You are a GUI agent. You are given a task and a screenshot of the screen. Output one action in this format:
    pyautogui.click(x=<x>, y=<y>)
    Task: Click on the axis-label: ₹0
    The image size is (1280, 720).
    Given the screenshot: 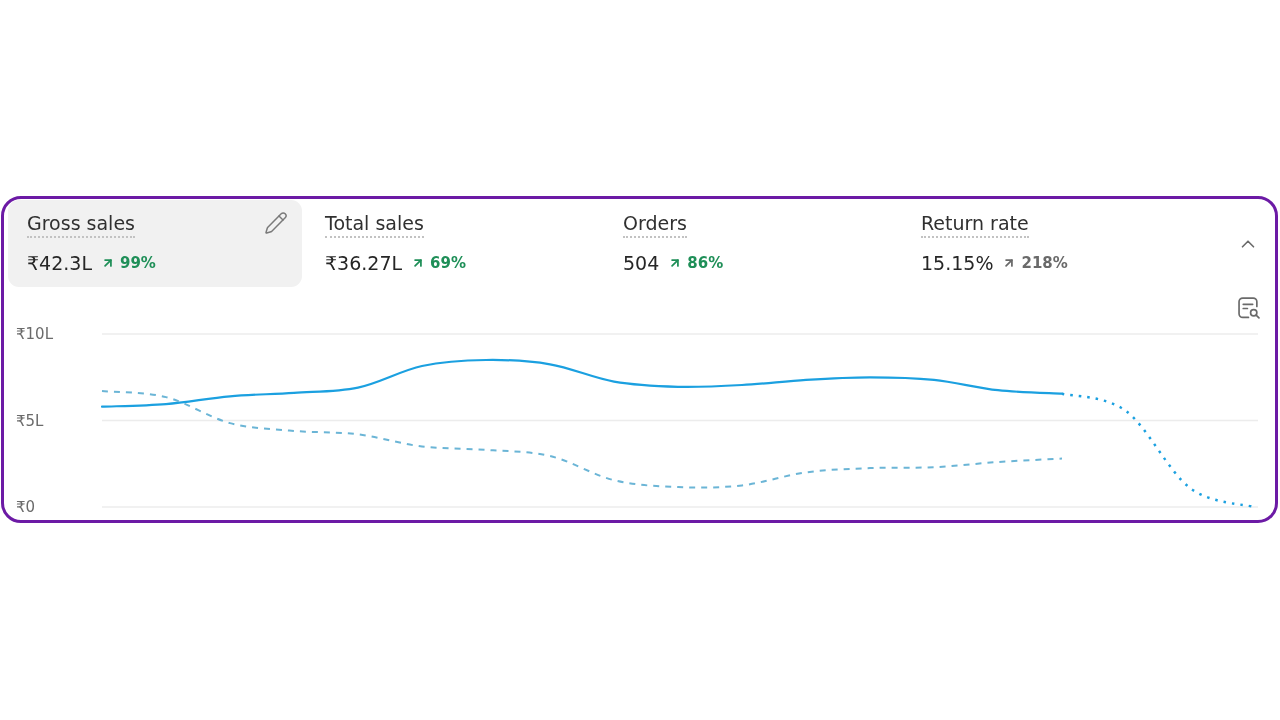 What is the action you would take?
    pyautogui.click(x=26, y=507)
    